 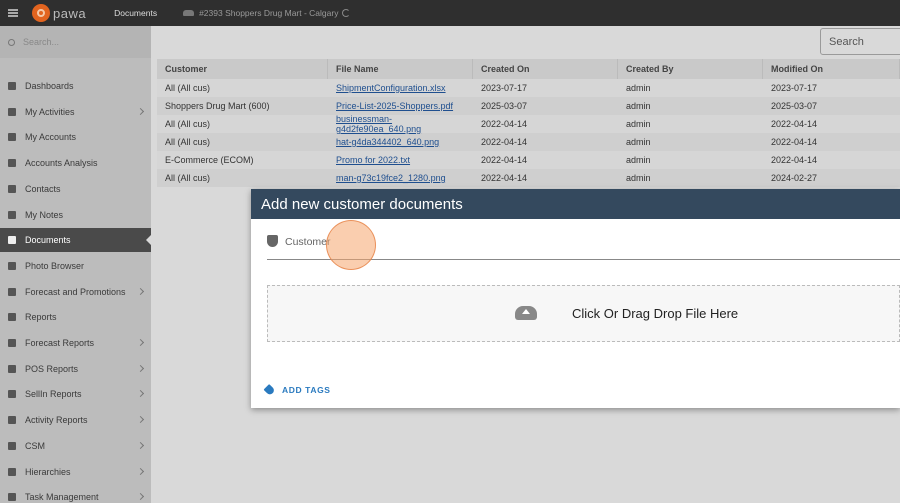 I want to click on file-link: man-g73c19fce2_1280.png, so click(x=391, y=178).